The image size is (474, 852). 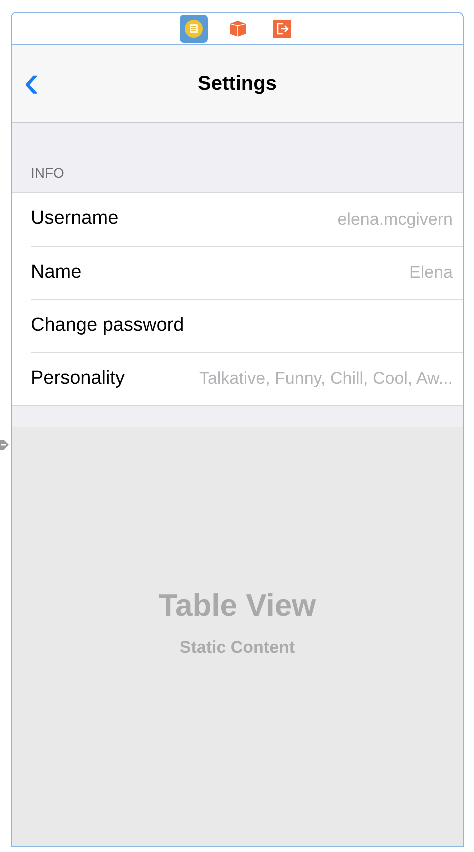 I want to click on exit-icon, so click(x=281, y=29).